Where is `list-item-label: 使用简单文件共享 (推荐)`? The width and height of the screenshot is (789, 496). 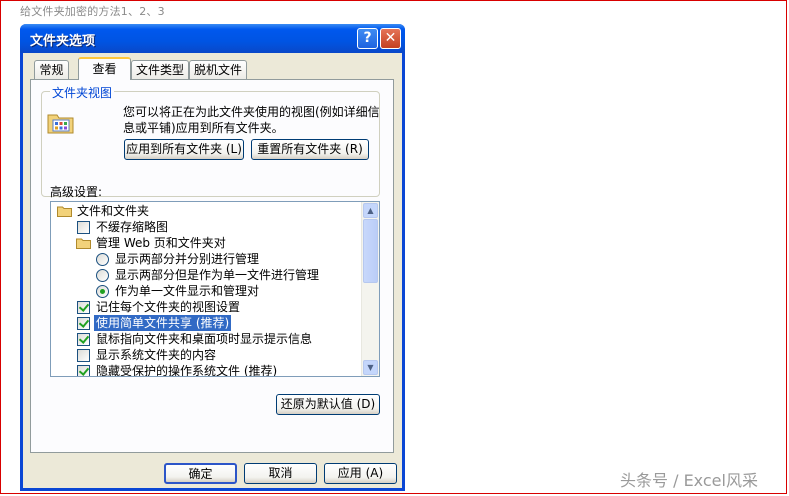
list-item-label: 使用简单文件共享 (推荐) is located at coordinates (163, 323).